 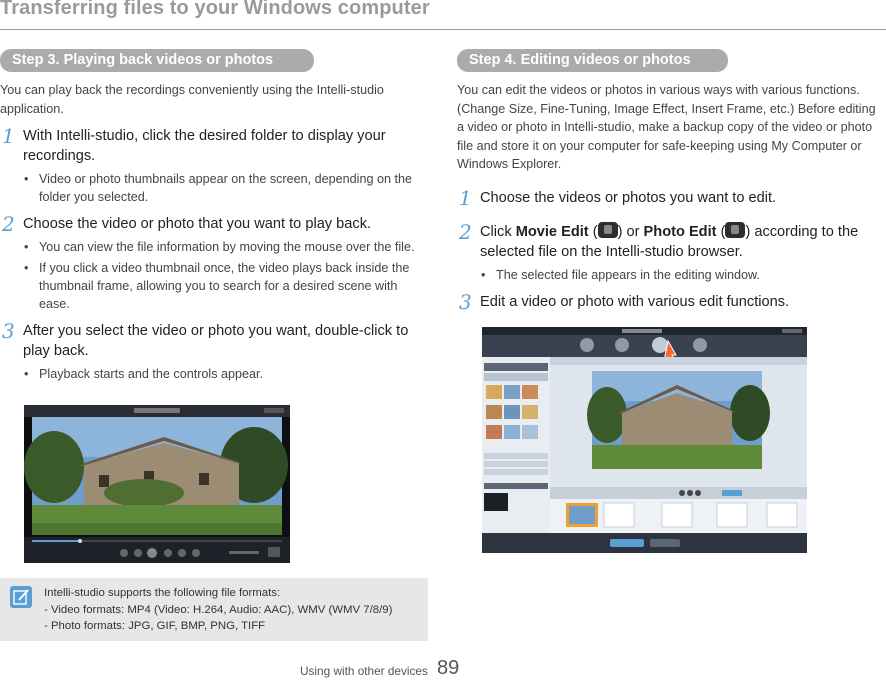 What do you see at coordinates (364, 671) in the screenshot?
I see `footer-section-label: Using with other devices` at bounding box center [364, 671].